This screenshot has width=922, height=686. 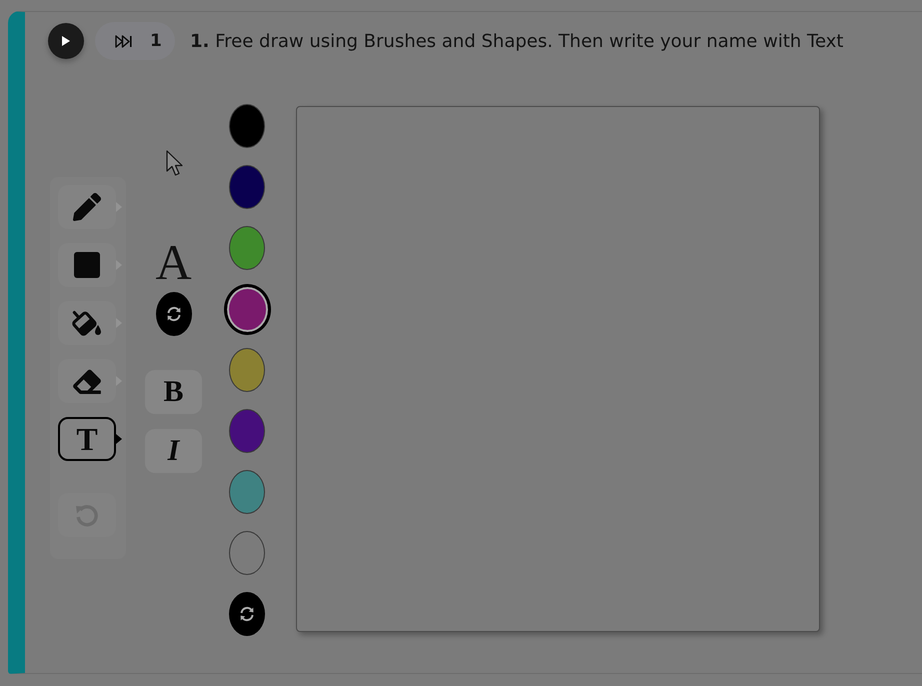 I want to click on color-reset-button, so click(x=247, y=614).